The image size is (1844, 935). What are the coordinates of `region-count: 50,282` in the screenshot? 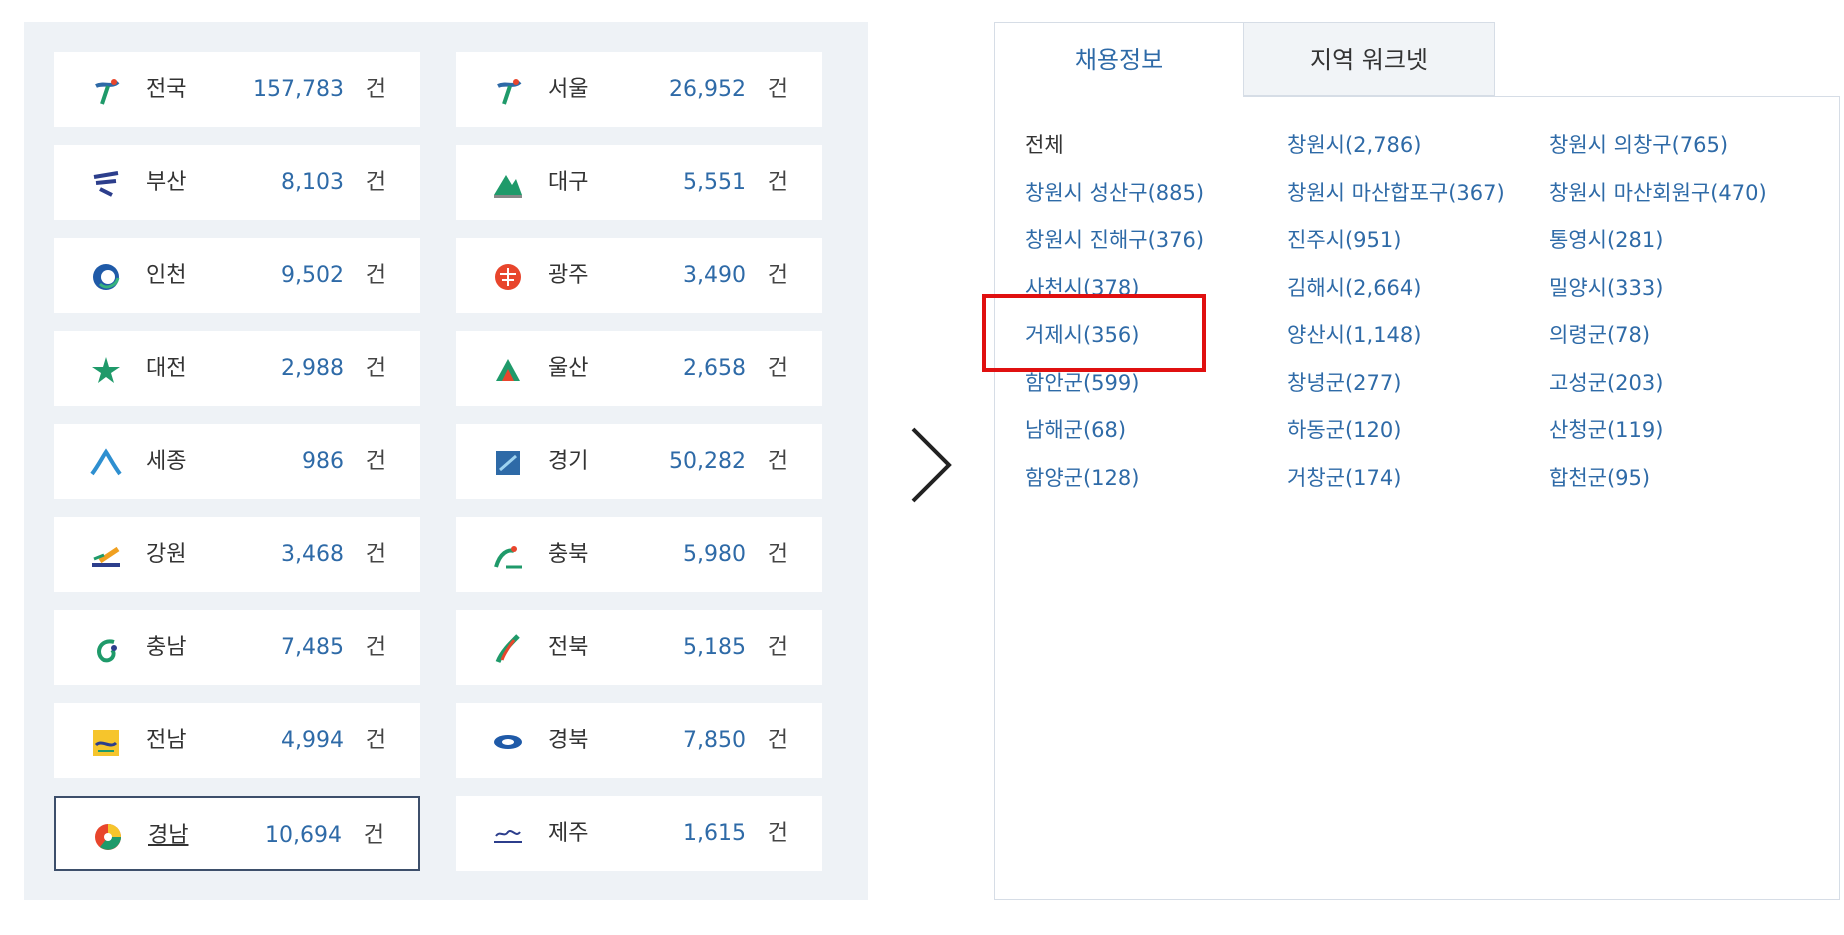 It's located at (707, 461).